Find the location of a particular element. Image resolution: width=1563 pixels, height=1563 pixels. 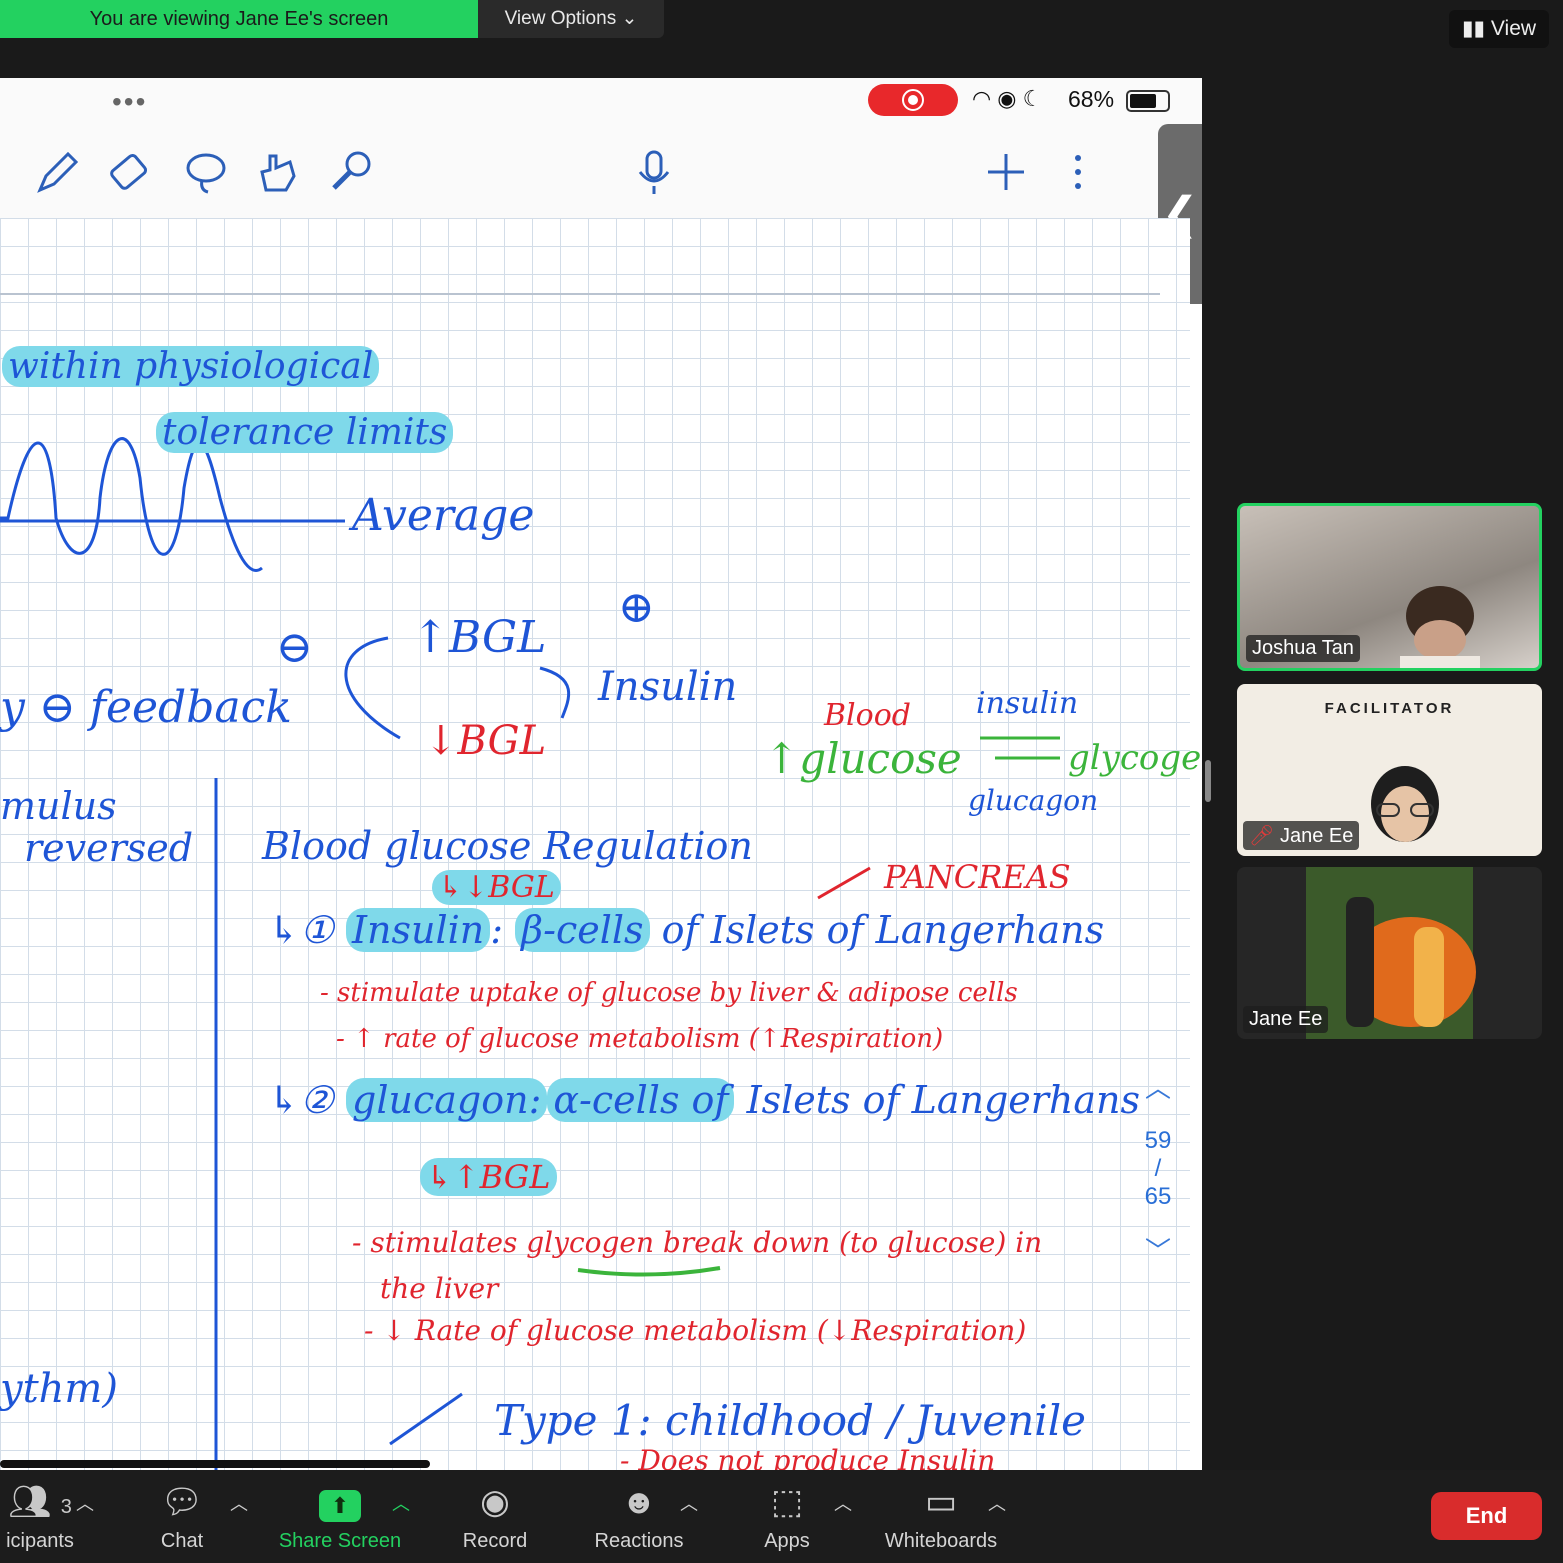

note-sub-bgl: ↳↓BGL is located at coordinates (496, 887).